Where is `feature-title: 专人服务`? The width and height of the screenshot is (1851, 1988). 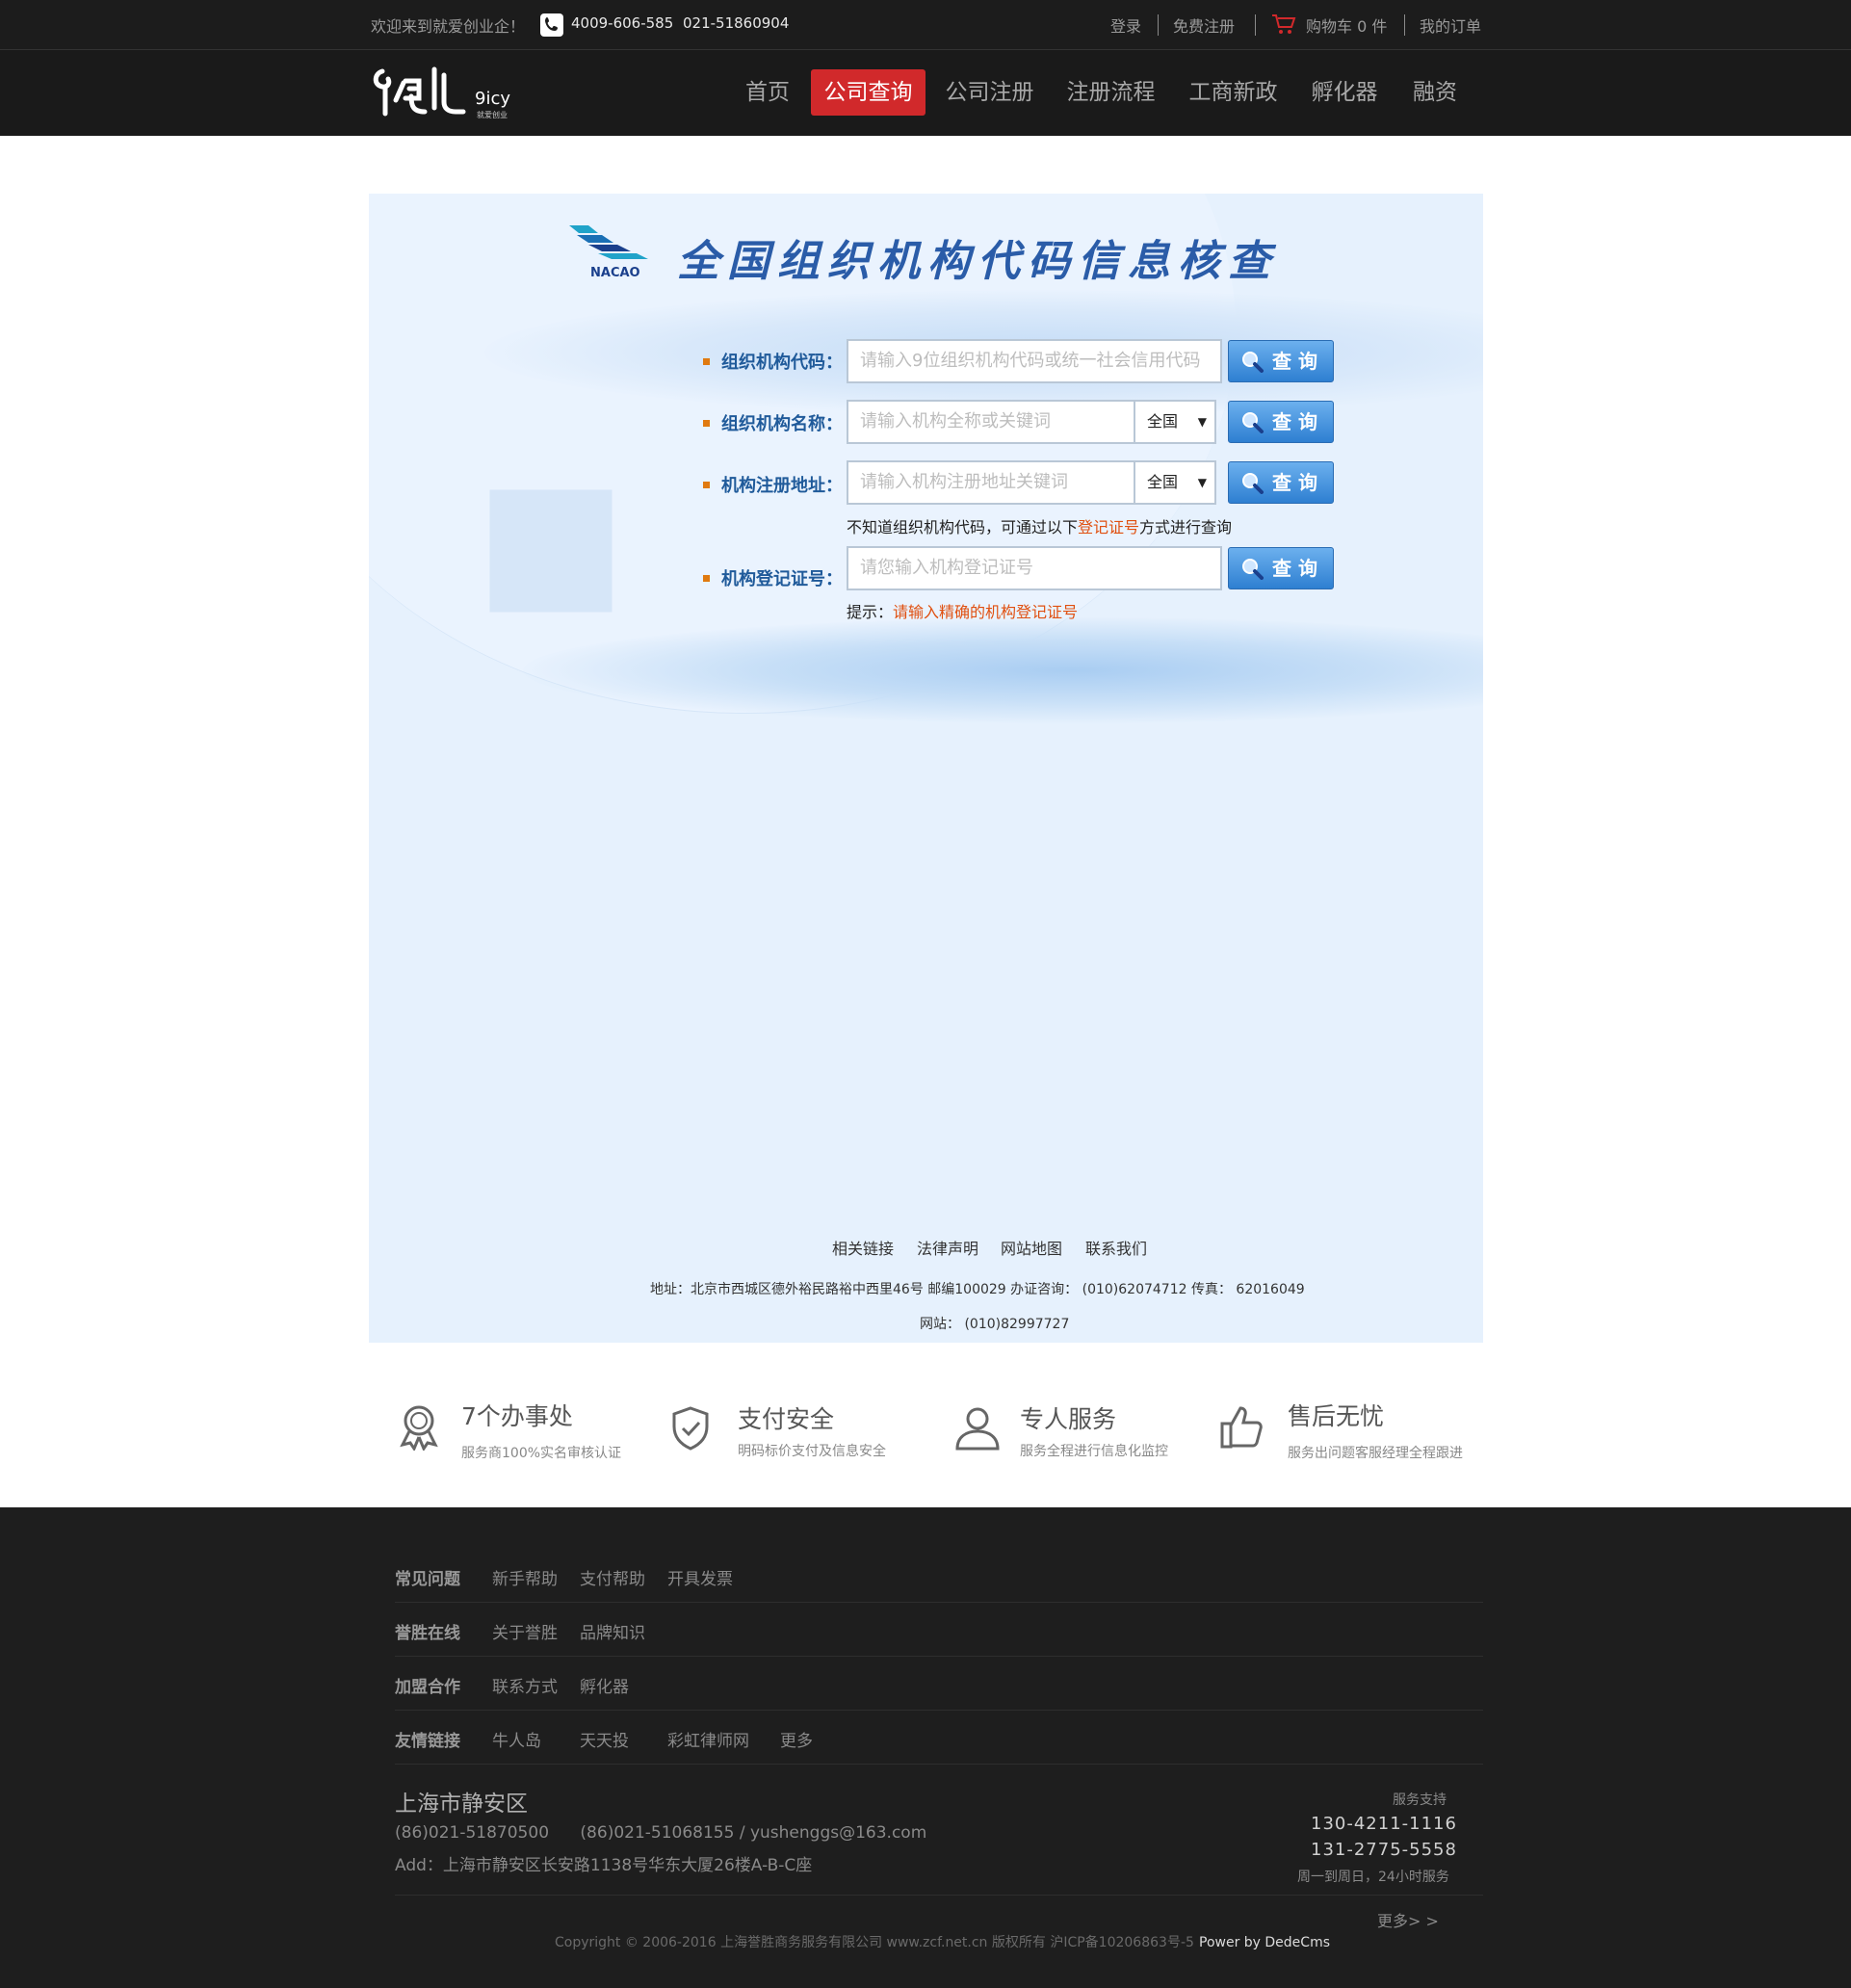 feature-title: 专人服务 is located at coordinates (1068, 1419).